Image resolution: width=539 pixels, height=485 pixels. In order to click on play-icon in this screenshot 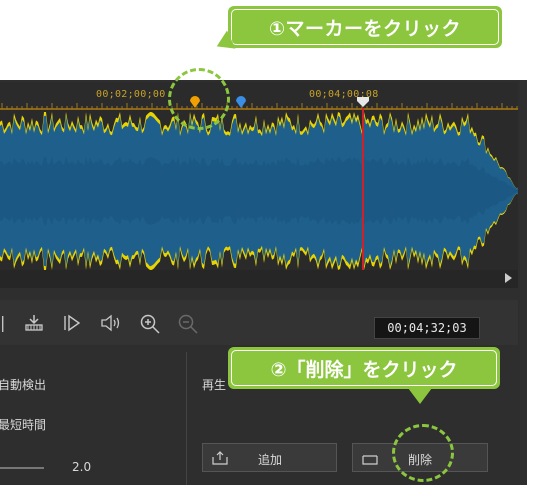, I will do `click(72, 323)`.